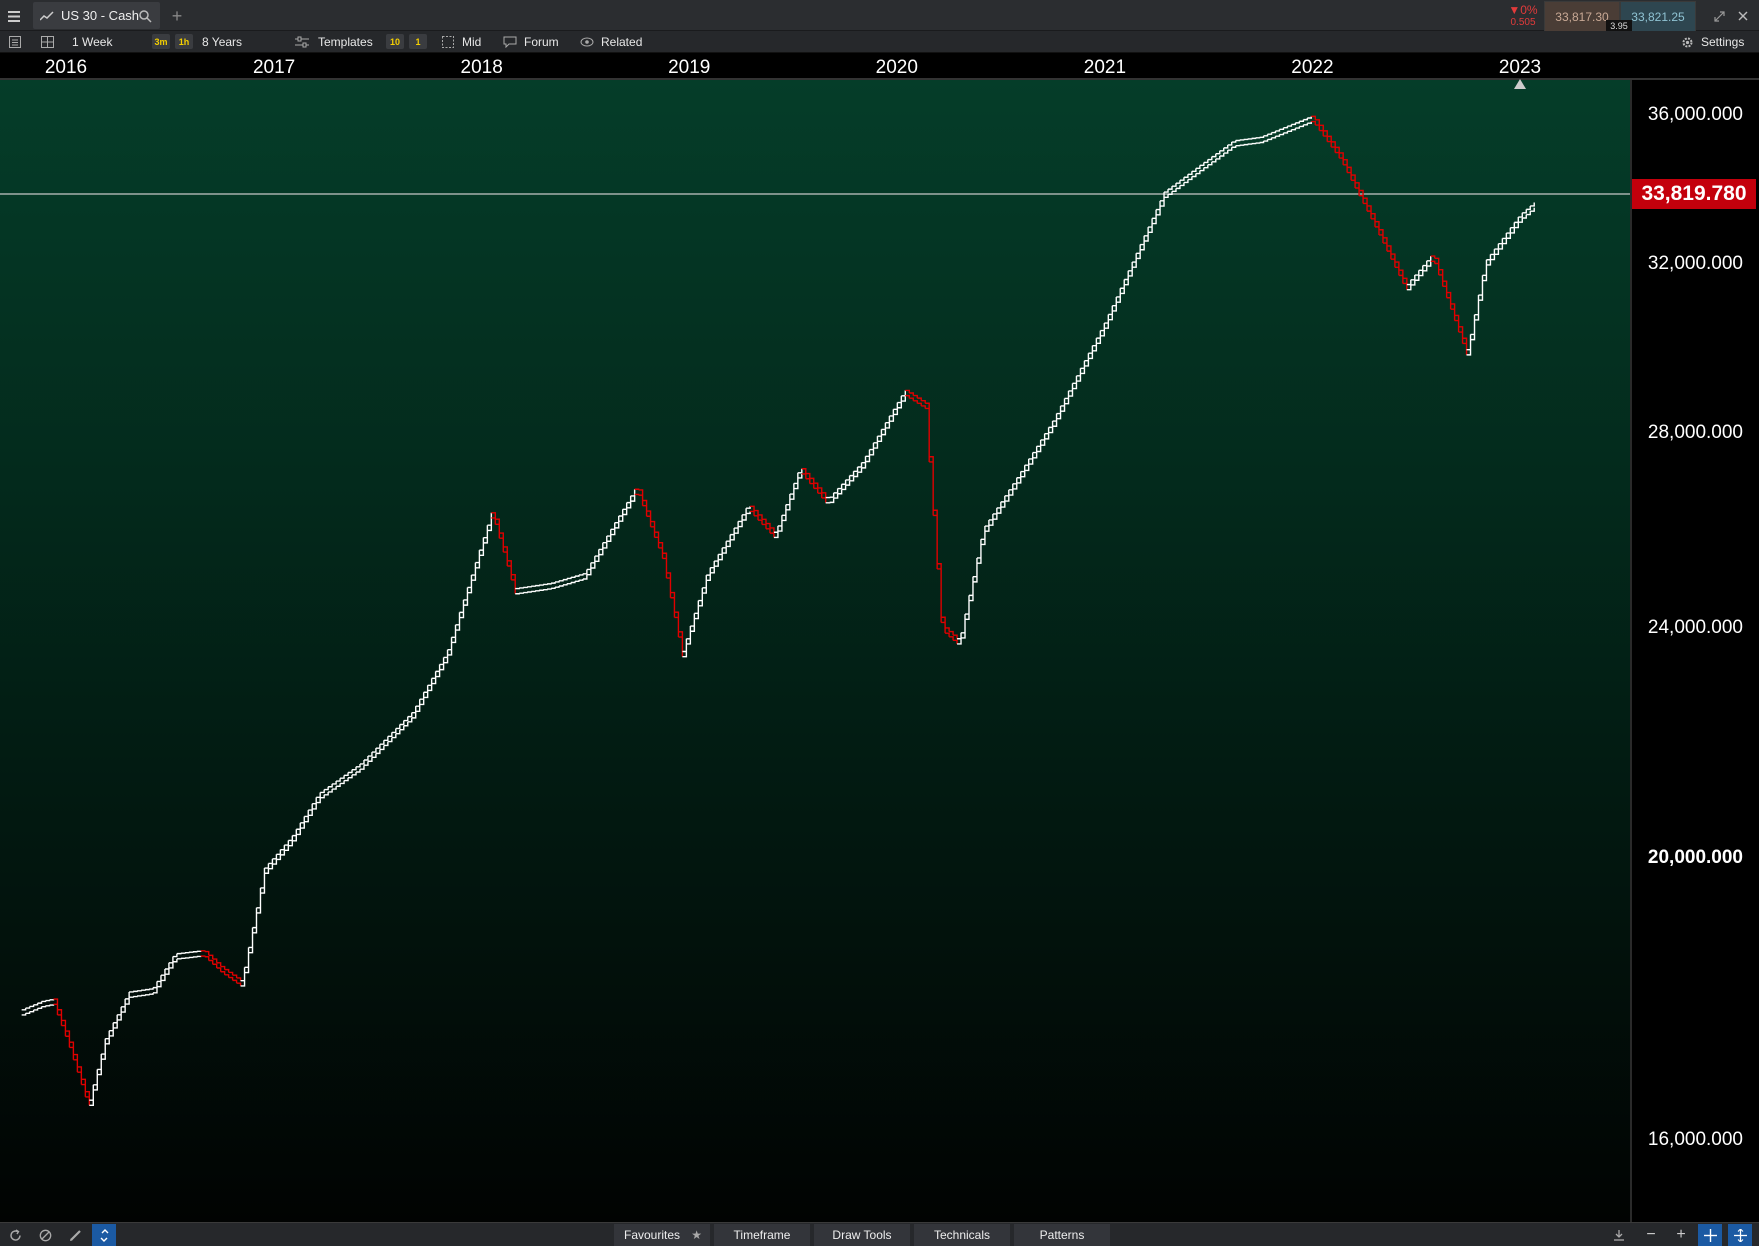  What do you see at coordinates (1523, 10) in the screenshot?
I see `change-pct: ▼0%` at bounding box center [1523, 10].